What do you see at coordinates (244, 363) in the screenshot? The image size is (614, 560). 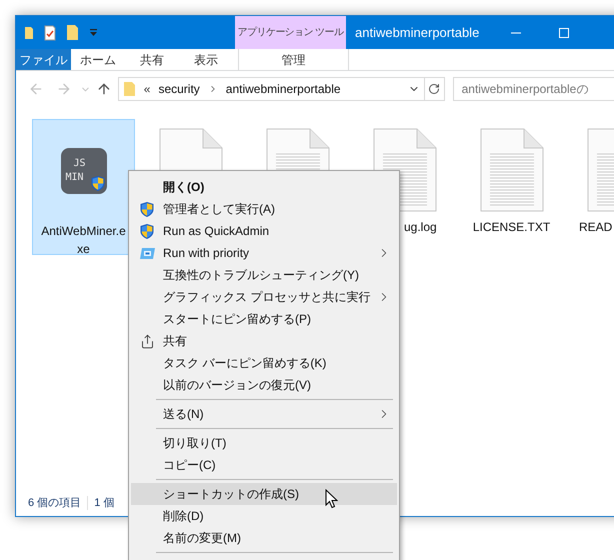 I see `menu-item-label: タスク バーにピン留めする(K)` at bounding box center [244, 363].